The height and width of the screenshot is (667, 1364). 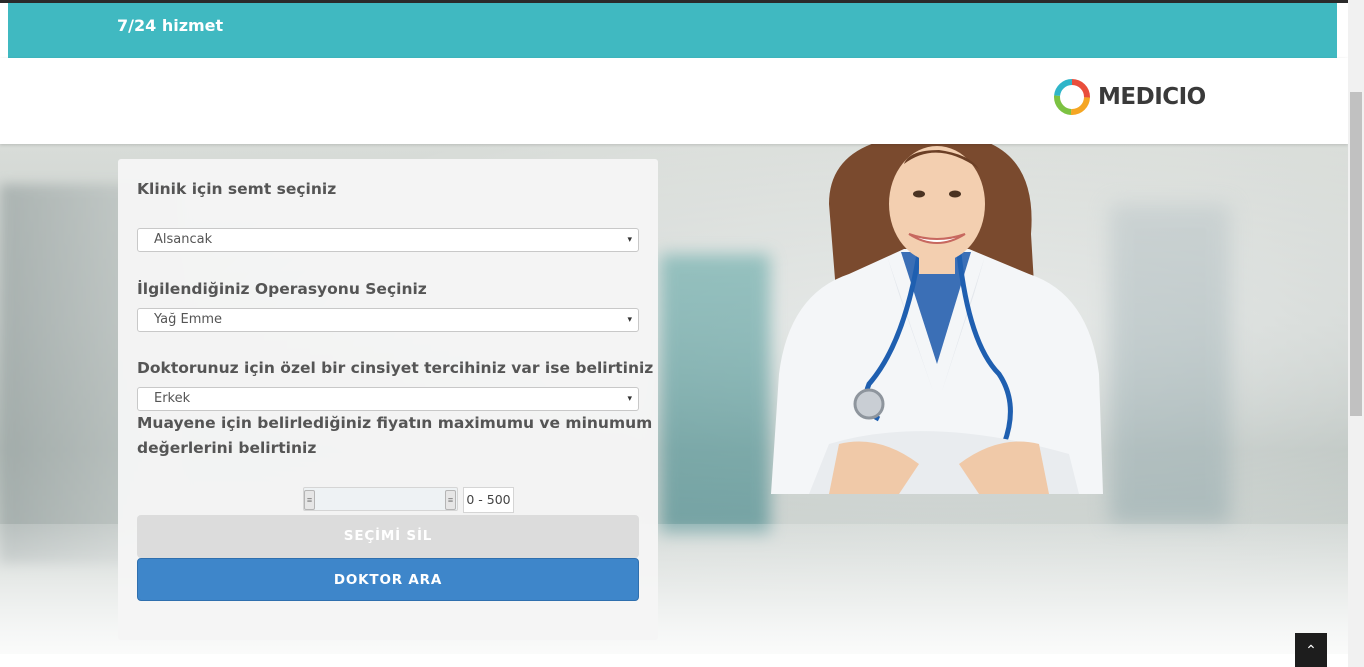 What do you see at coordinates (1356, 254) in the screenshot?
I see `scrollbar-thumb` at bounding box center [1356, 254].